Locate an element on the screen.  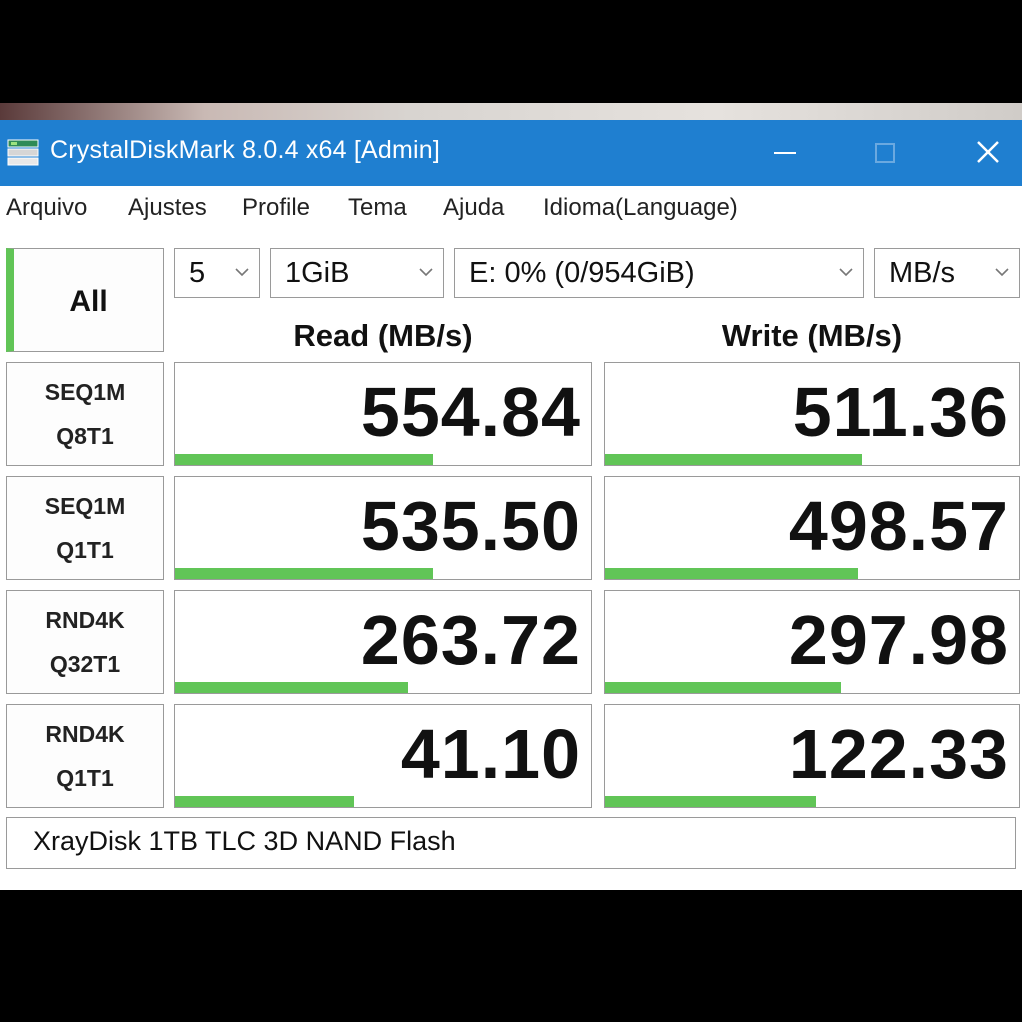
test-count-value: 5 is located at coordinates (197, 273).